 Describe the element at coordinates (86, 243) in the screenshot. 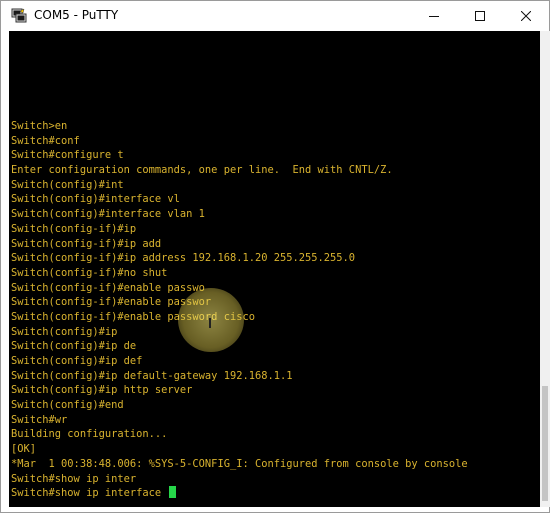

I see `terminal-line: Switch(config-if)#ip add` at that location.